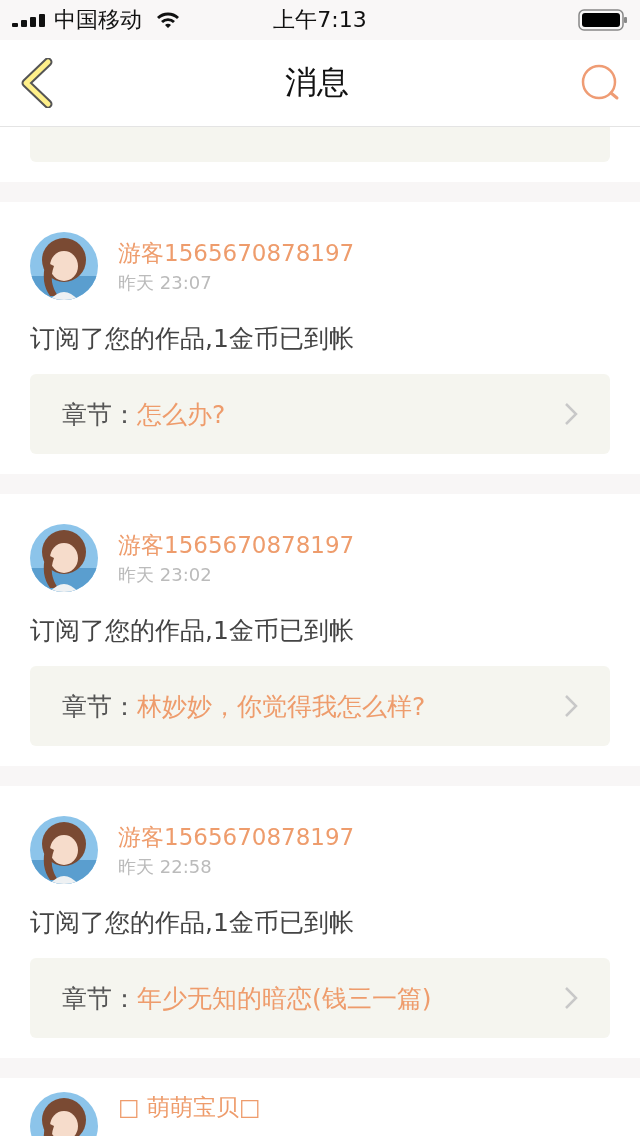 The image size is (640, 1136). Describe the element at coordinates (247, 998) in the screenshot. I see `chapter-label: 章节：年少无知的暗恋(钱三一篇)` at that location.